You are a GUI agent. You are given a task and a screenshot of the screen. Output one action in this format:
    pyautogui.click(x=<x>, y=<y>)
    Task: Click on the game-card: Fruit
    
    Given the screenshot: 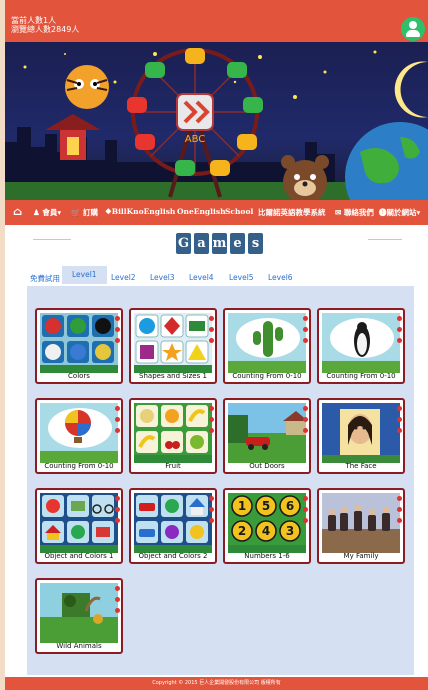 What is the action you would take?
    pyautogui.click(x=173, y=436)
    